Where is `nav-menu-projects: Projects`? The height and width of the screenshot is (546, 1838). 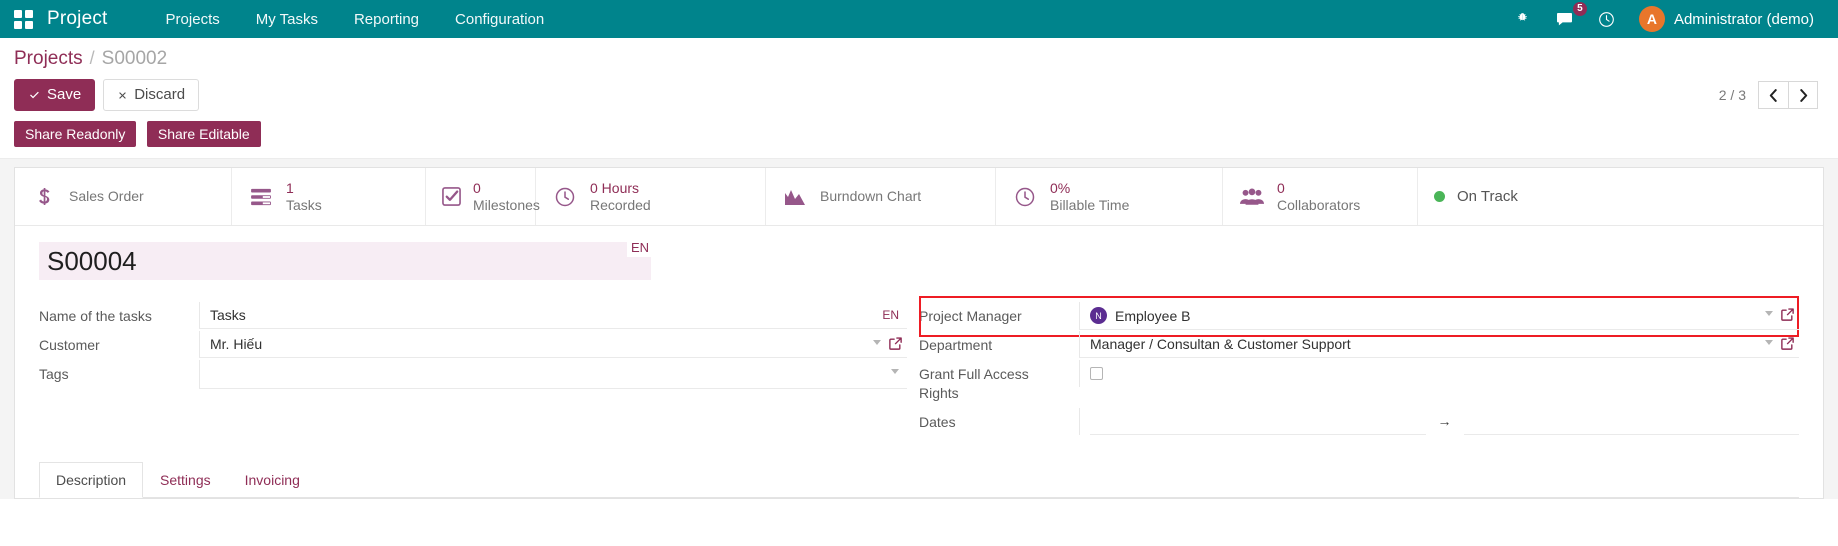 nav-menu-projects: Projects is located at coordinates (193, 19).